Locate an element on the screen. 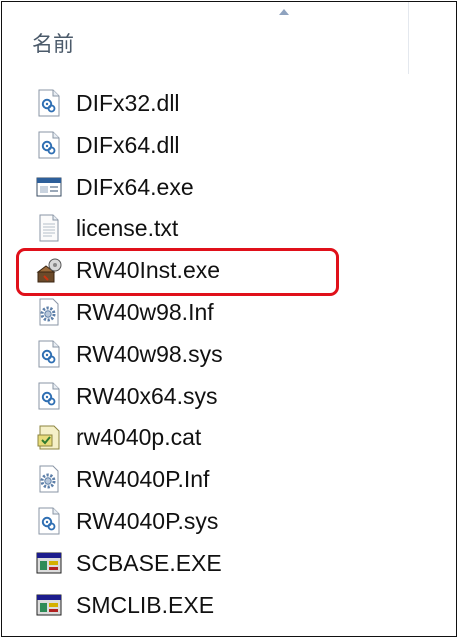 The height and width of the screenshot is (639, 460). text-file-icon is located at coordinates (49, 228).